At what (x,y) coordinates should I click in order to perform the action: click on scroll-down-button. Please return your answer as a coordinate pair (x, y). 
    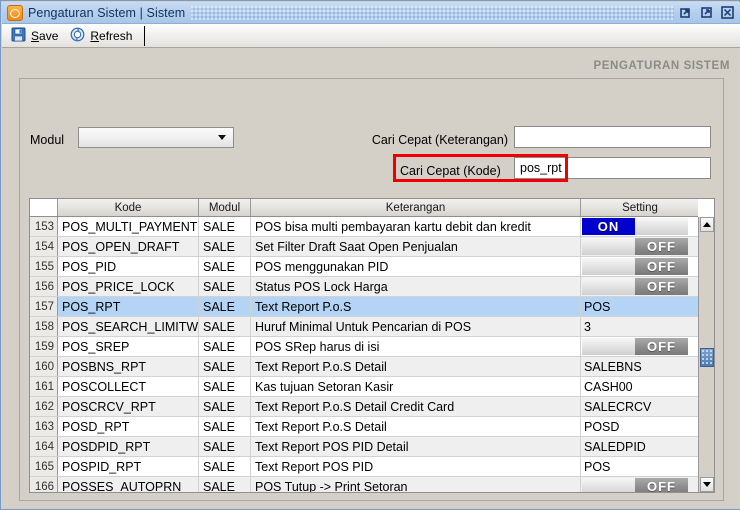
    Looking at the image, I should click on (707, 484).